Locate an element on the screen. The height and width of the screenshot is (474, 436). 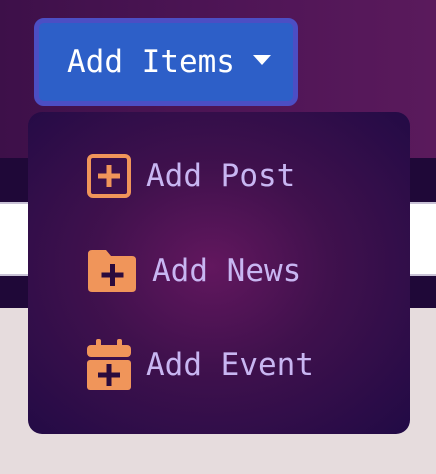
caret-down-icon is located at coordinates (261, 60).